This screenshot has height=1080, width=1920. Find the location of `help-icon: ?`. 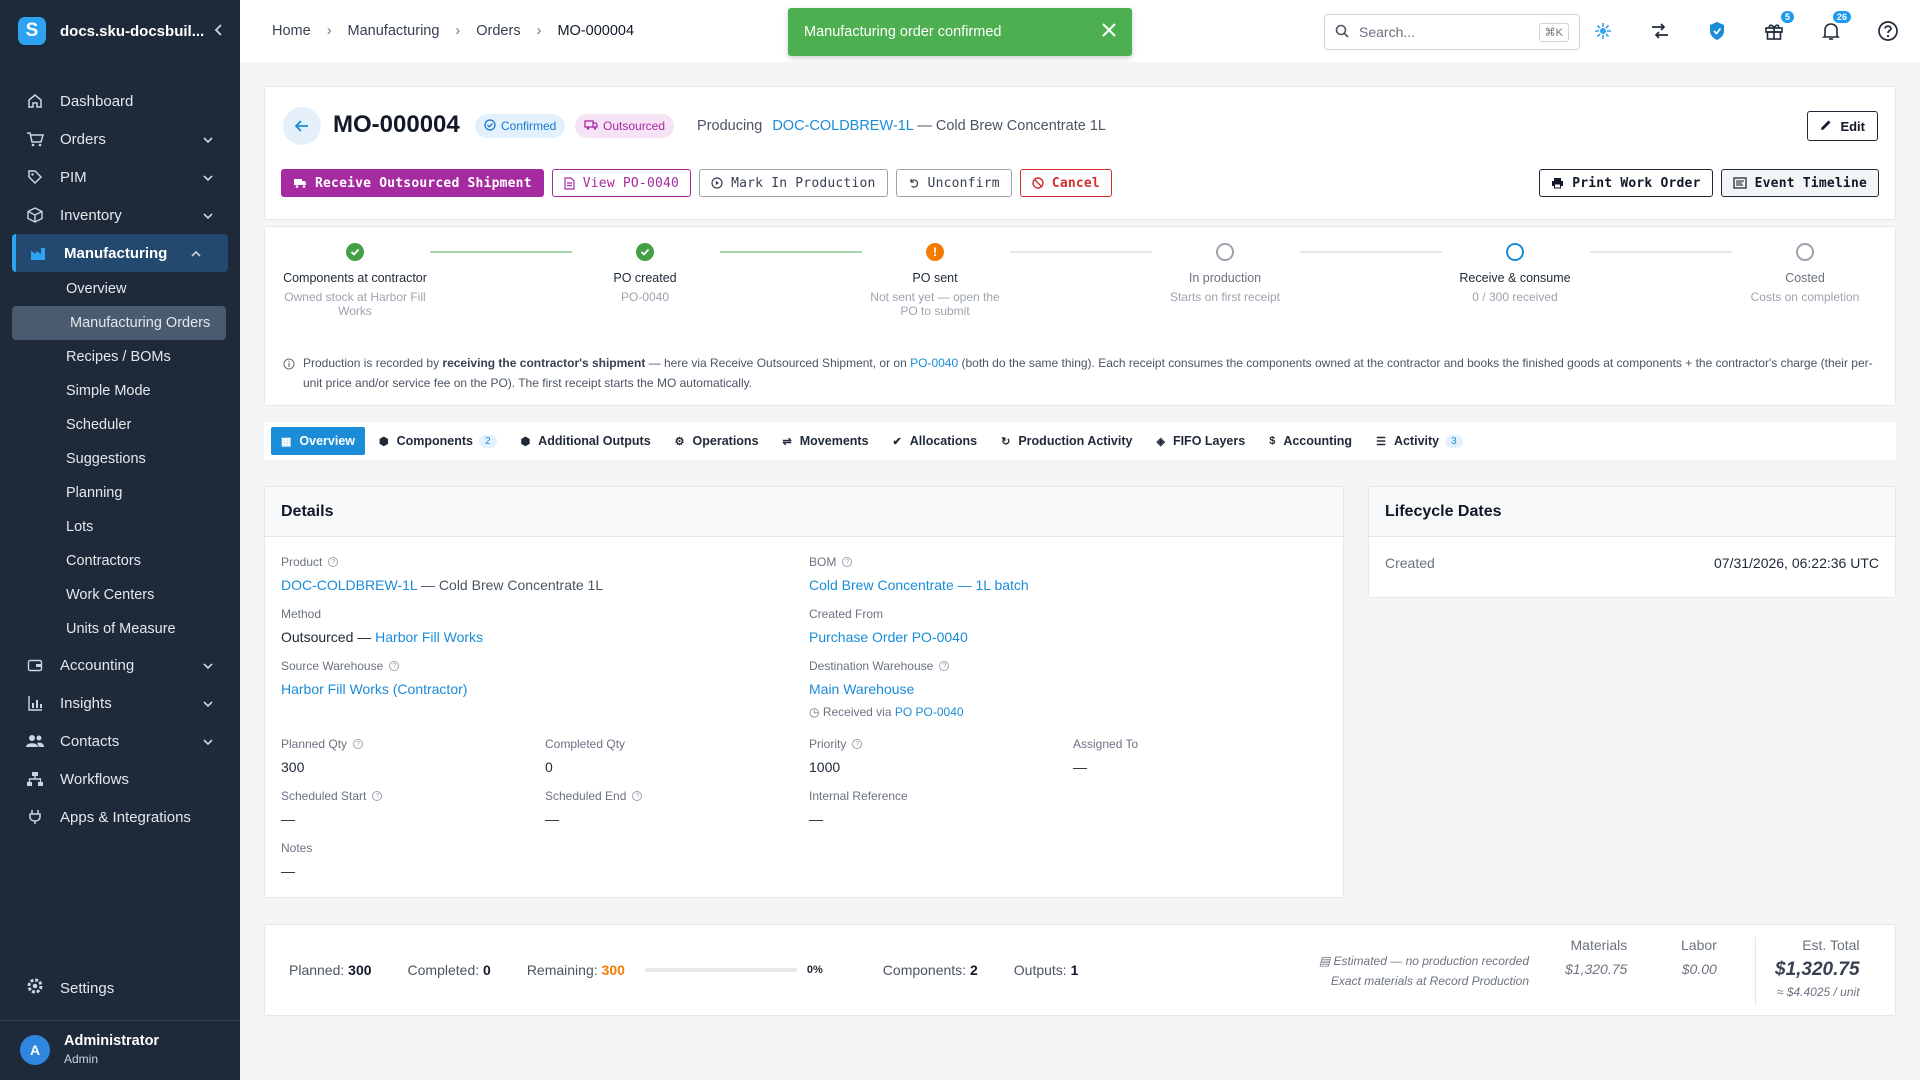

help-icon: ? is located at coordinates (944, 666).